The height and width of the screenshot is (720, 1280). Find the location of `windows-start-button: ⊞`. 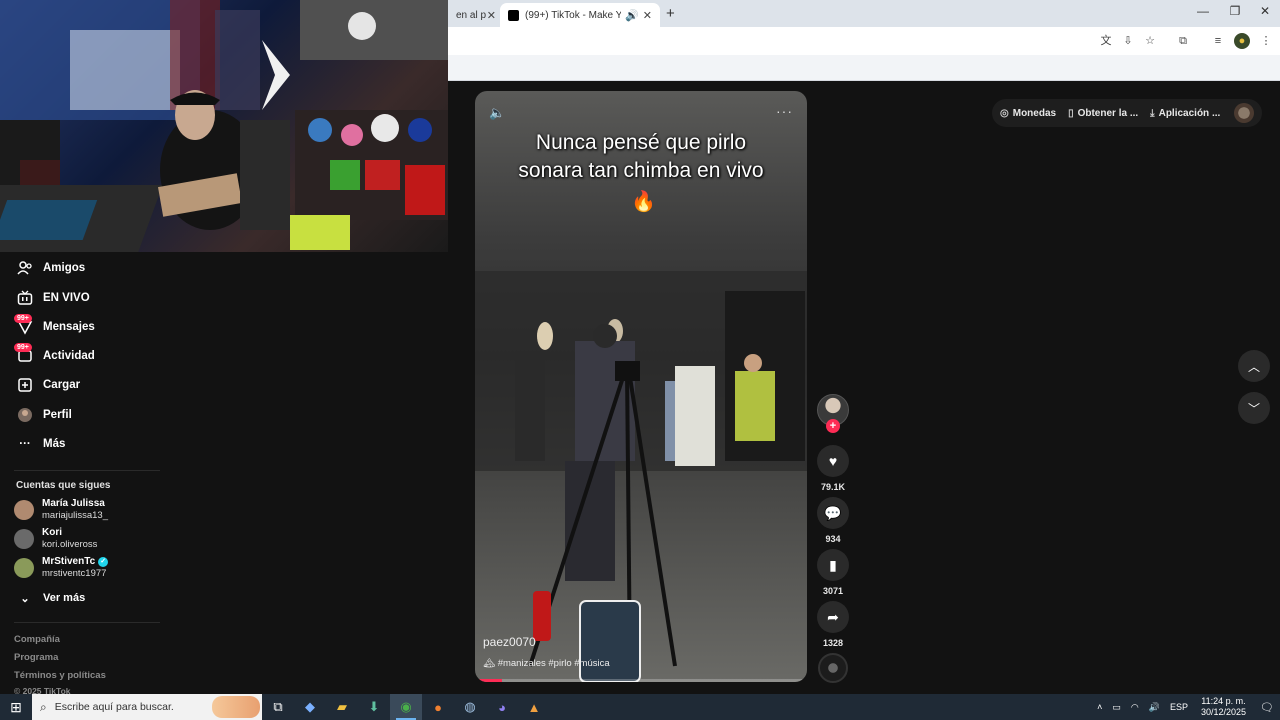

windows-start-button: ⊞ is located at coordinates (16, 707).